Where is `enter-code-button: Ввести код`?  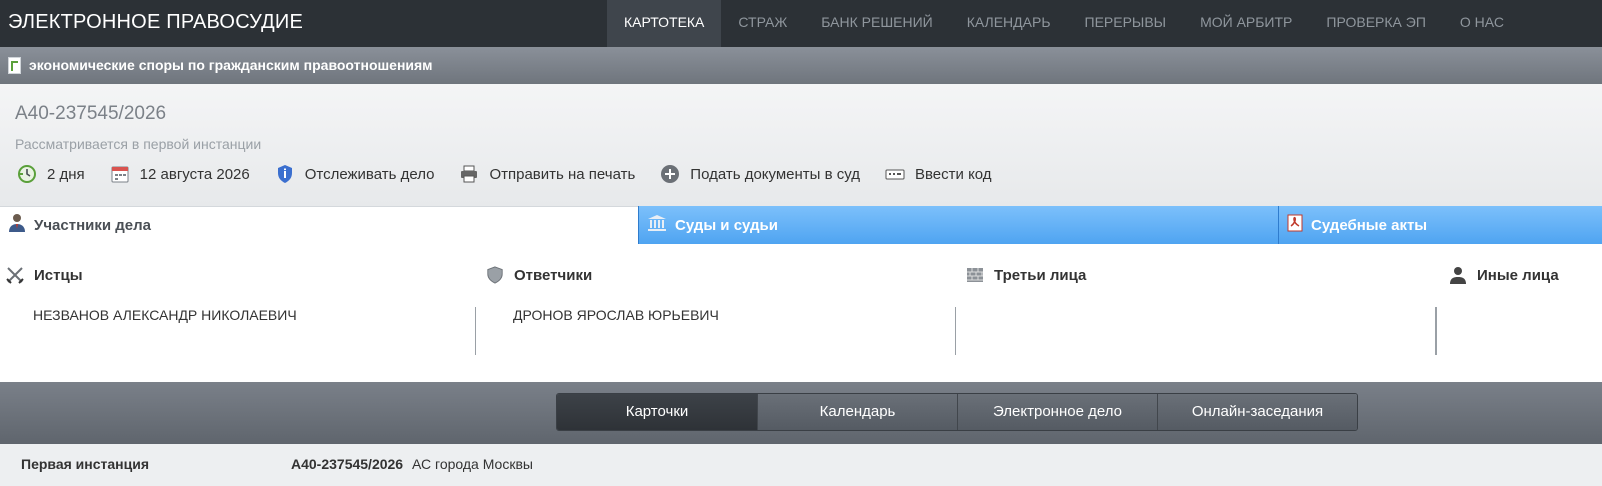
enter-code-button: Ввести код is located at coordinates (938, 174).